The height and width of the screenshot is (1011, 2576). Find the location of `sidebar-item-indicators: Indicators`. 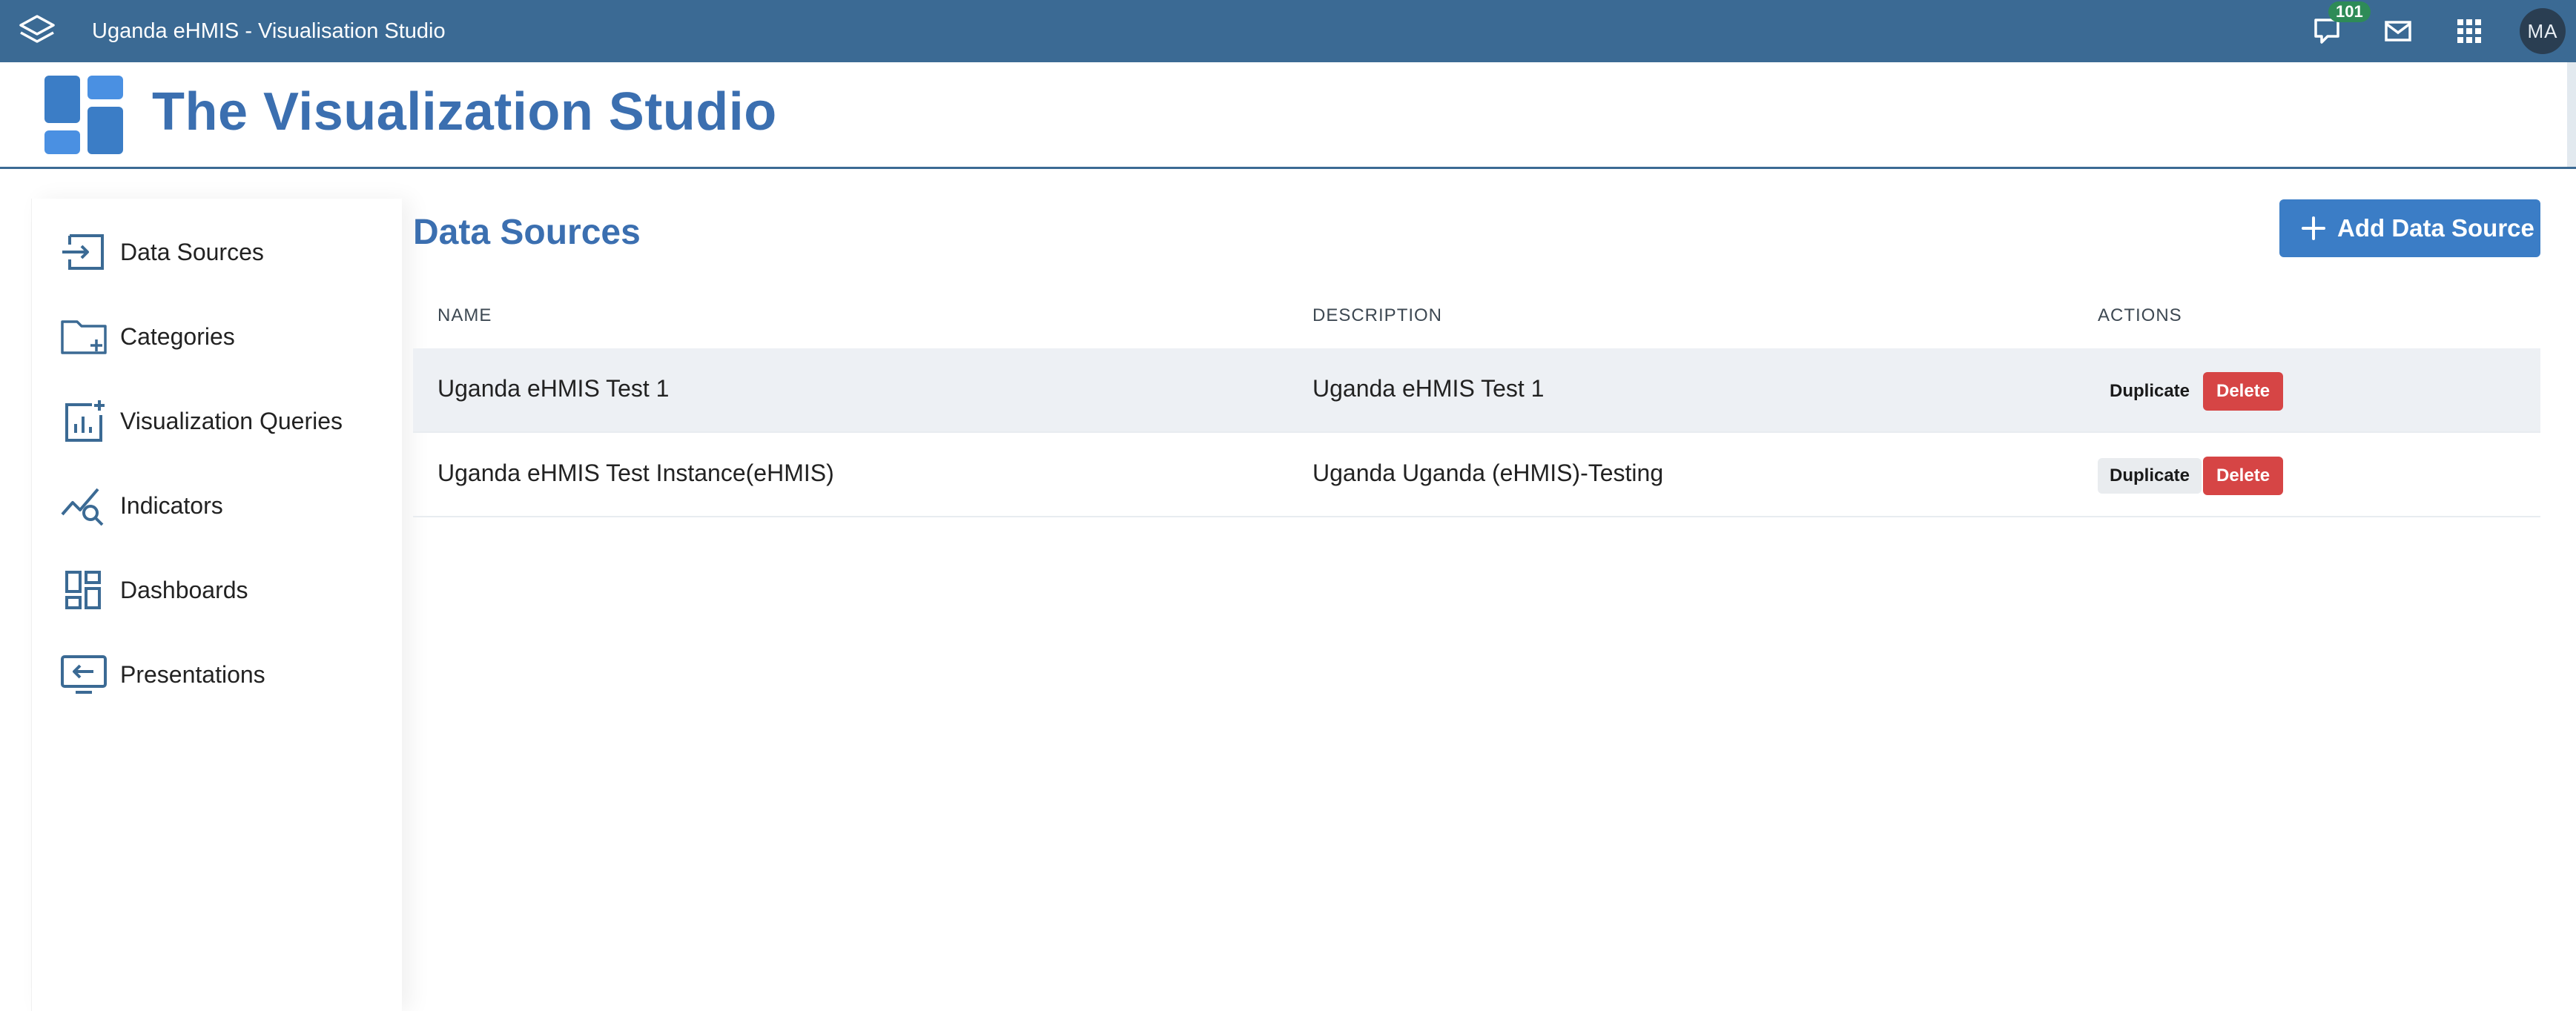

sidebar-item-indicators: Indicators is located at coordinates (216, 505).